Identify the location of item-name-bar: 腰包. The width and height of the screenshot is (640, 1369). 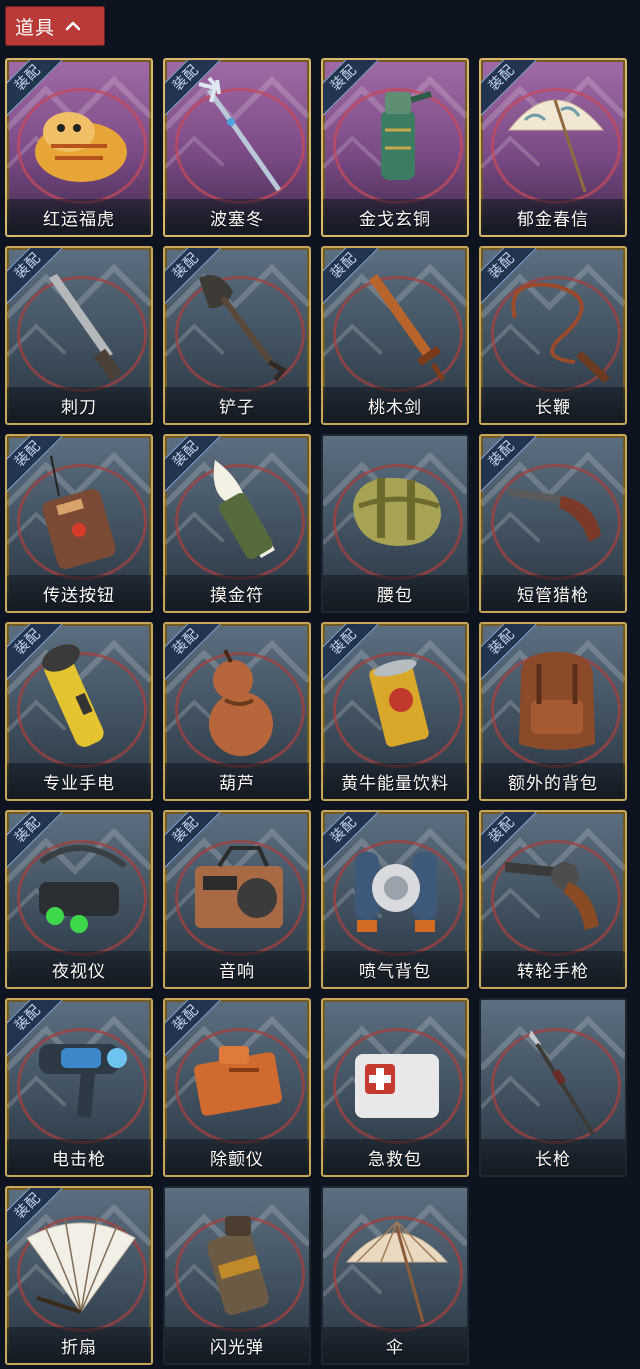
(395, 593).